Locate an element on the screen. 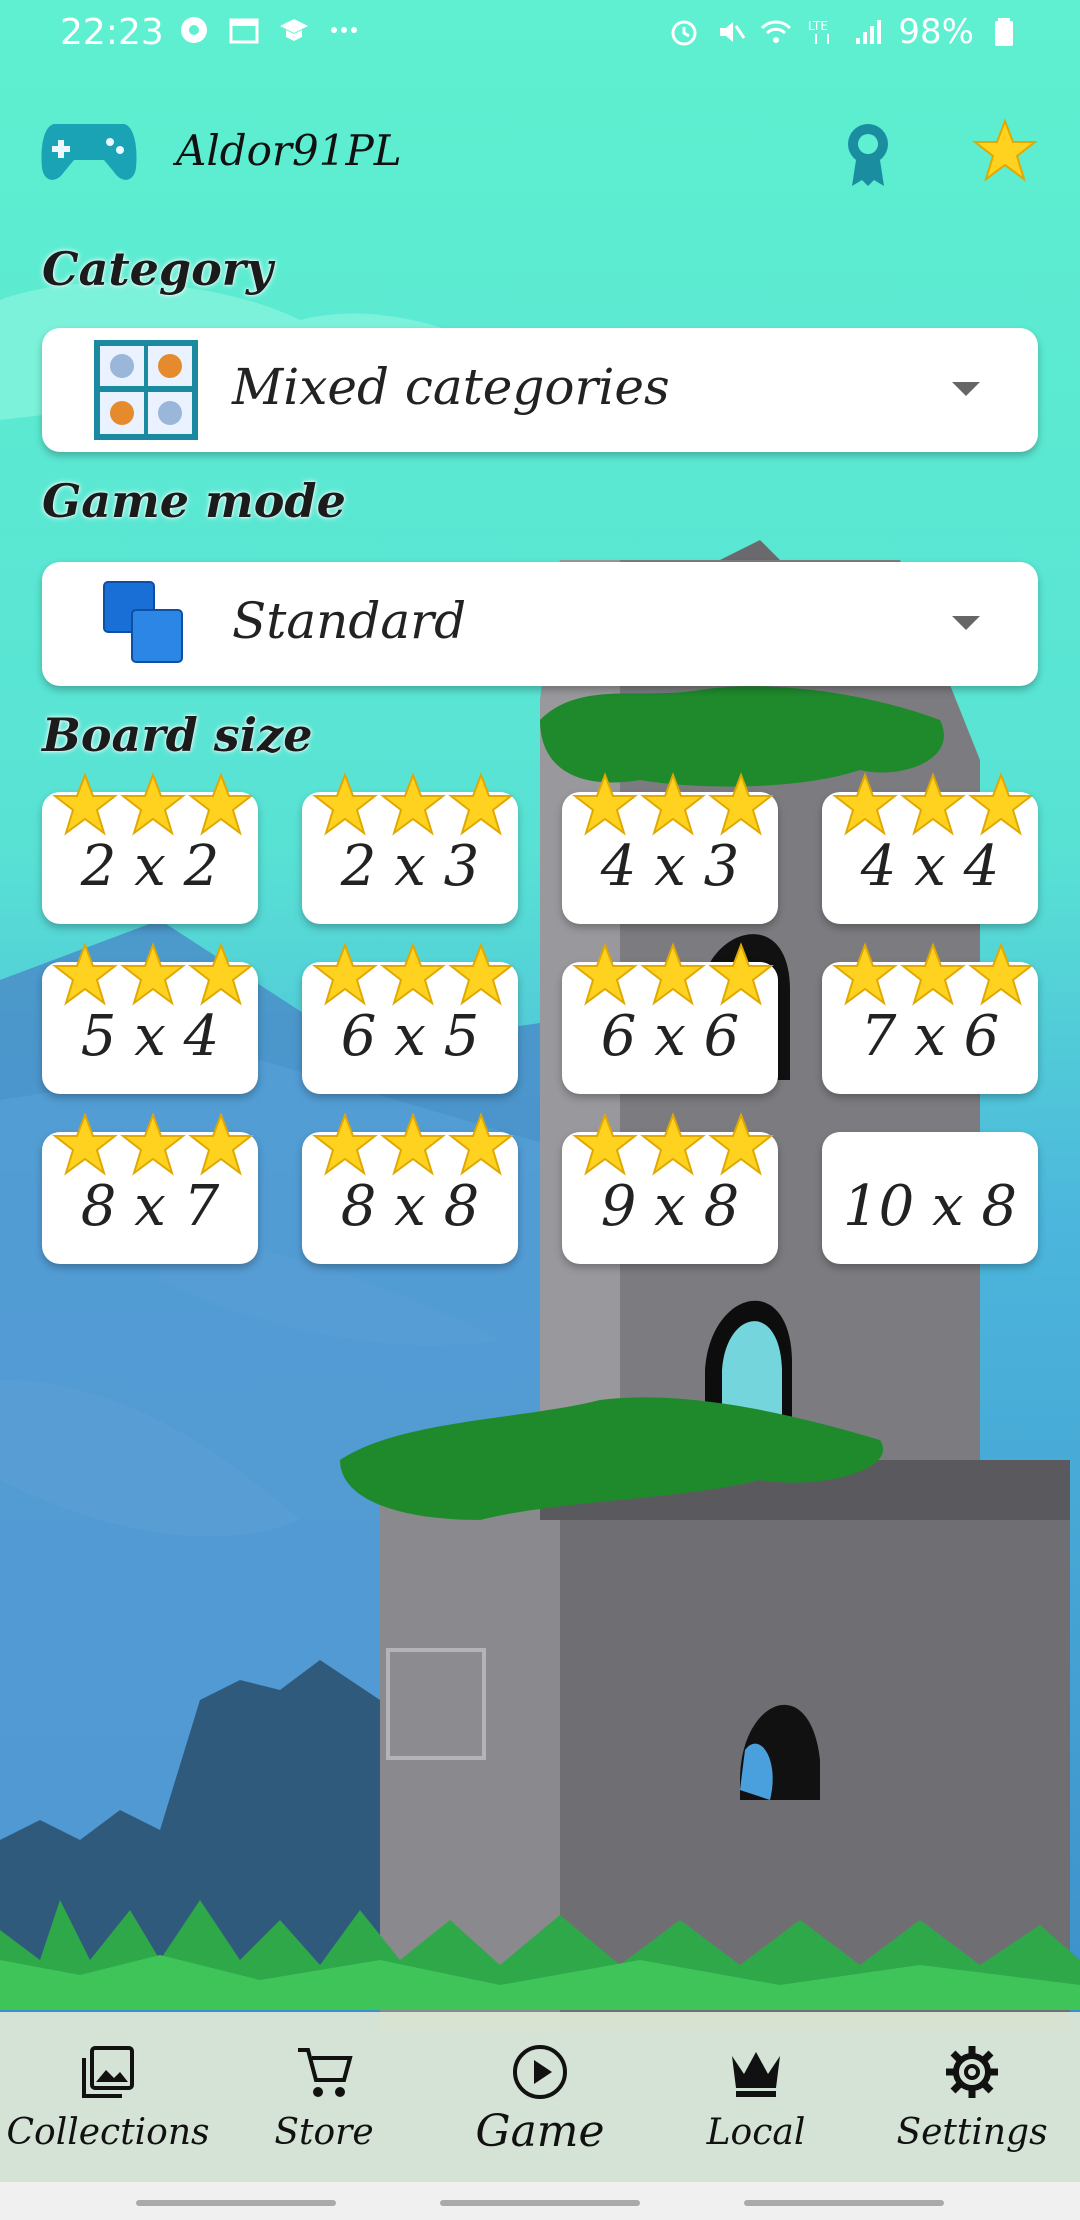  nav-collections-label: Collections is located at coordinates (108, 2132).